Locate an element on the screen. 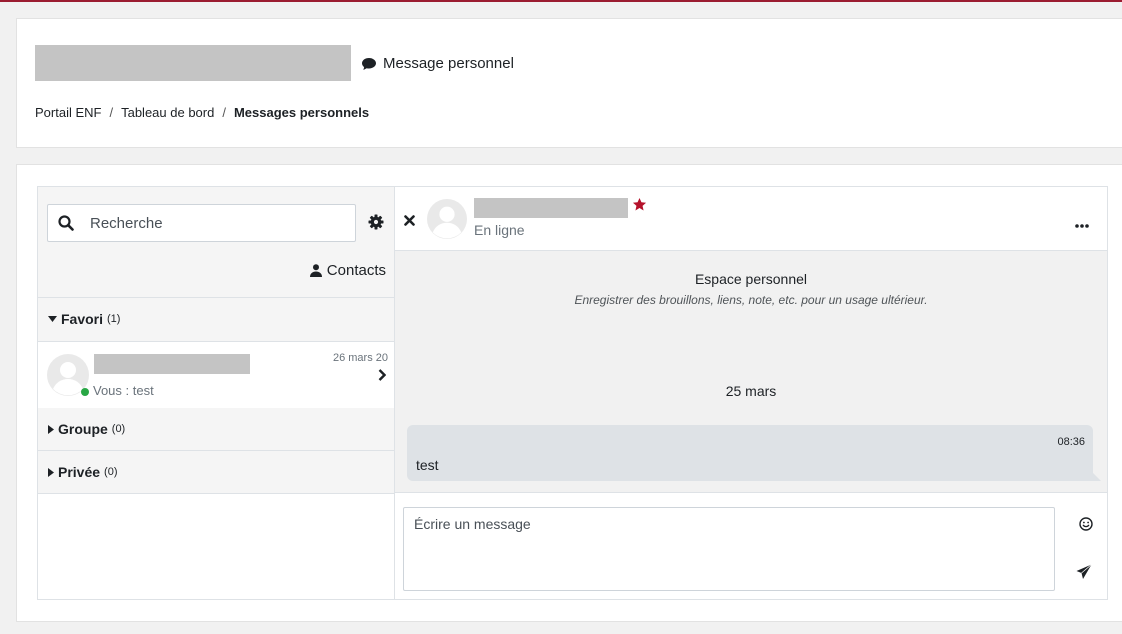  online-status-dot is located at coordinates (85, 392).